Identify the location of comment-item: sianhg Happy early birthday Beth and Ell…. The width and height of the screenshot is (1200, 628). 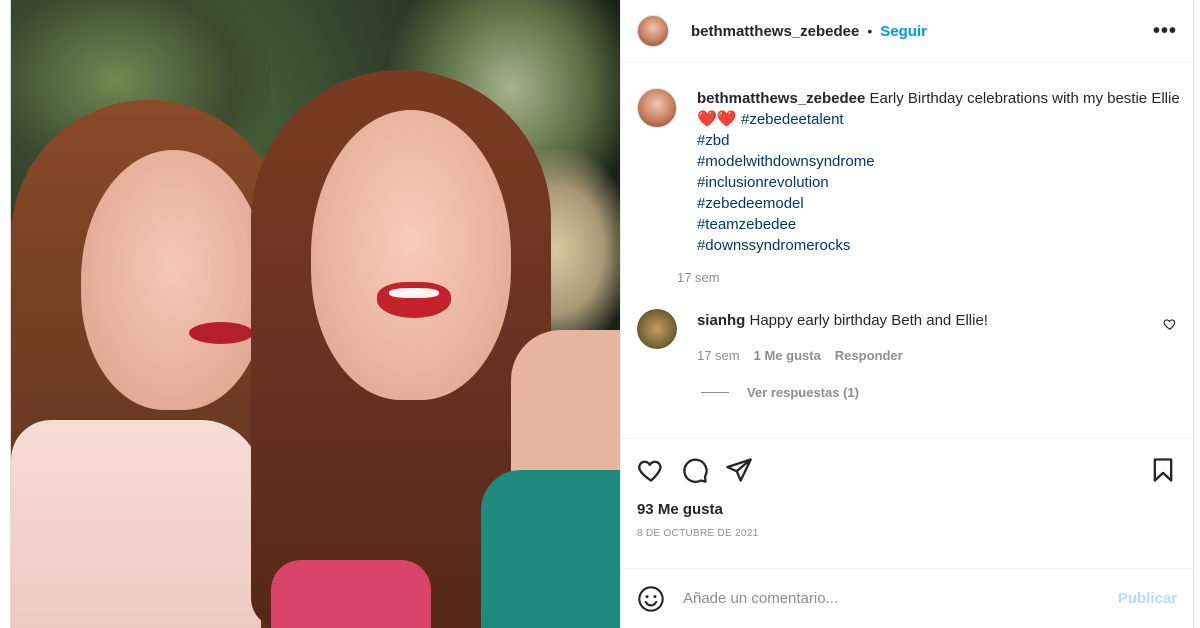
(906, 336).